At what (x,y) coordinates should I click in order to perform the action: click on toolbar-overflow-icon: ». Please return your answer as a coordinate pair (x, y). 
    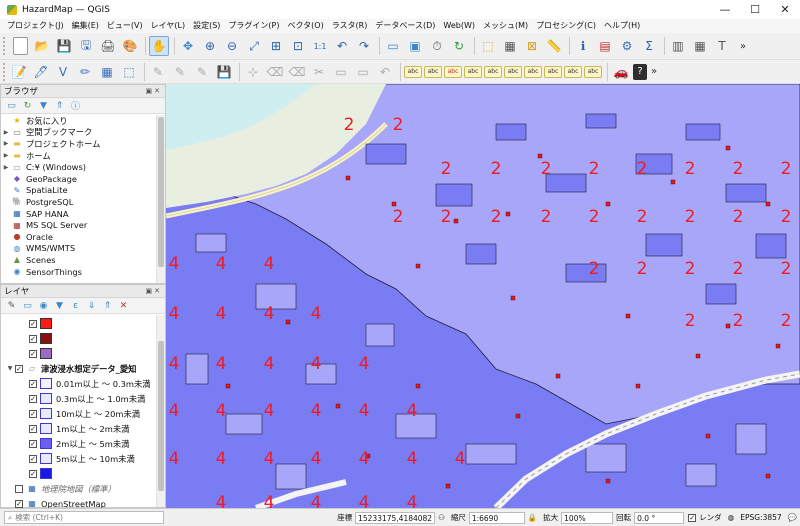
    Looking at the image, I should click on (654, 71).